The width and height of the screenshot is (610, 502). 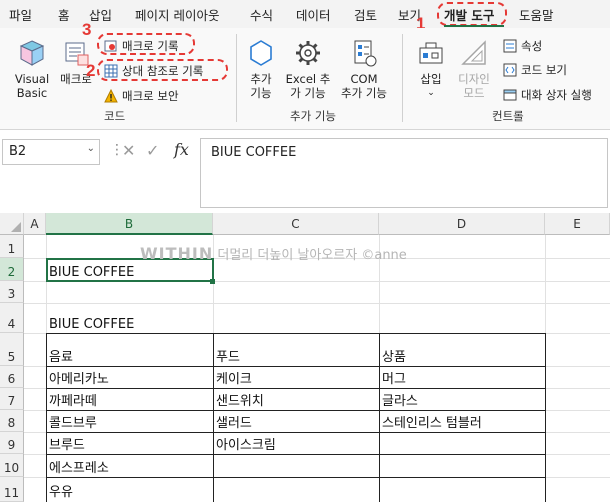 What do you see at coordinates (12, 269) in the screenshot?
I see `row-header-2: 2` at bounding box center [12, 269].